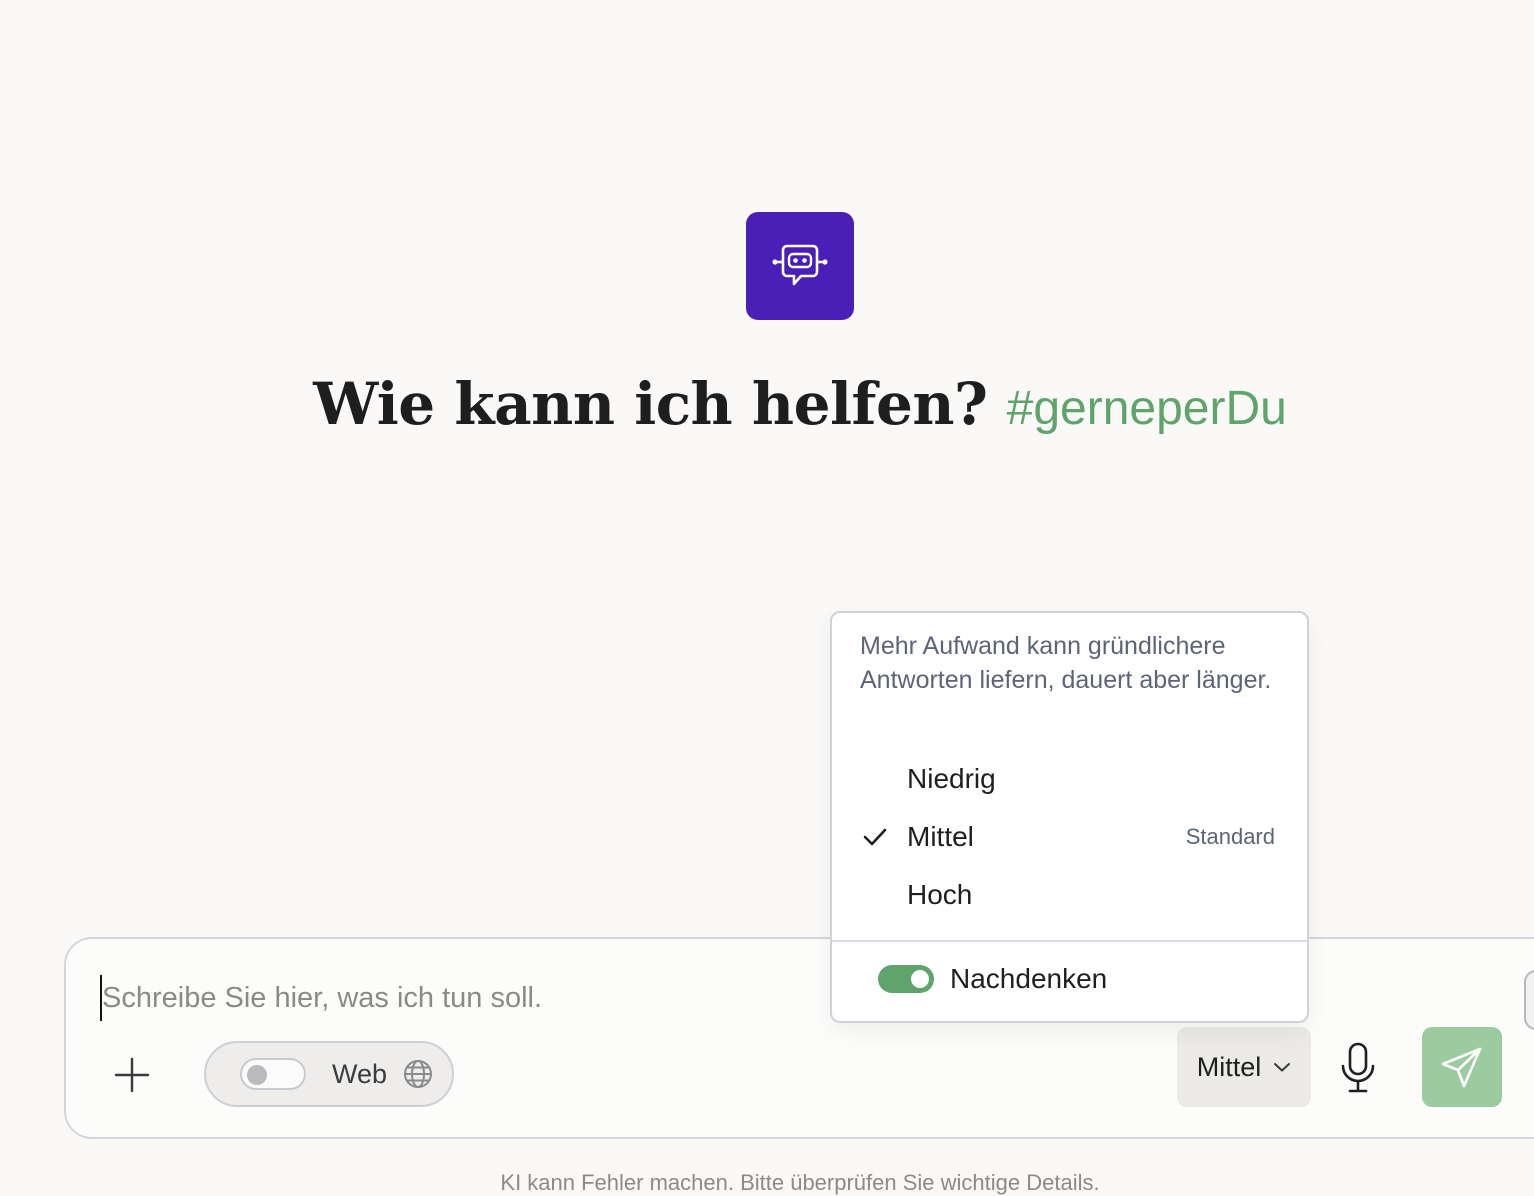  I want to click on effort-button-label: Mittel, so click(1229, 1066).